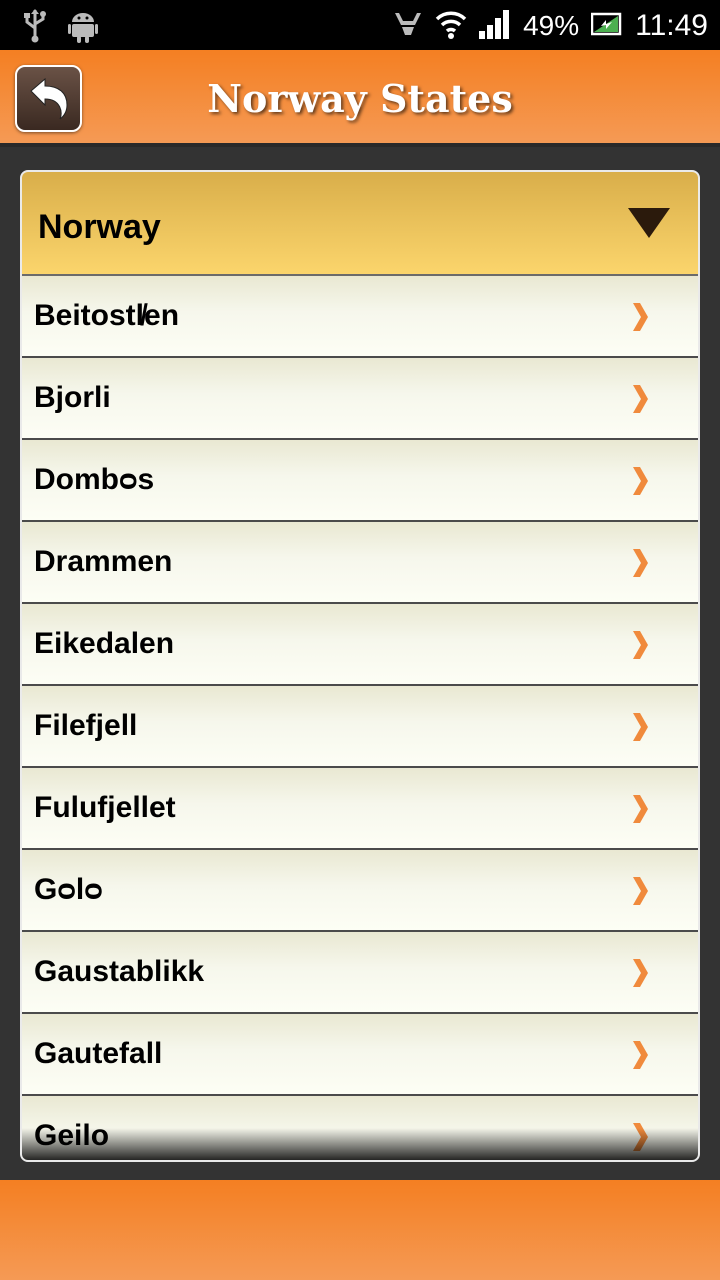 This screenshot has width=720, height=1280. What do you see at coordinates (35, 28) in the screenshot?
I see `usb-icon` at bounding box center [35, 28].